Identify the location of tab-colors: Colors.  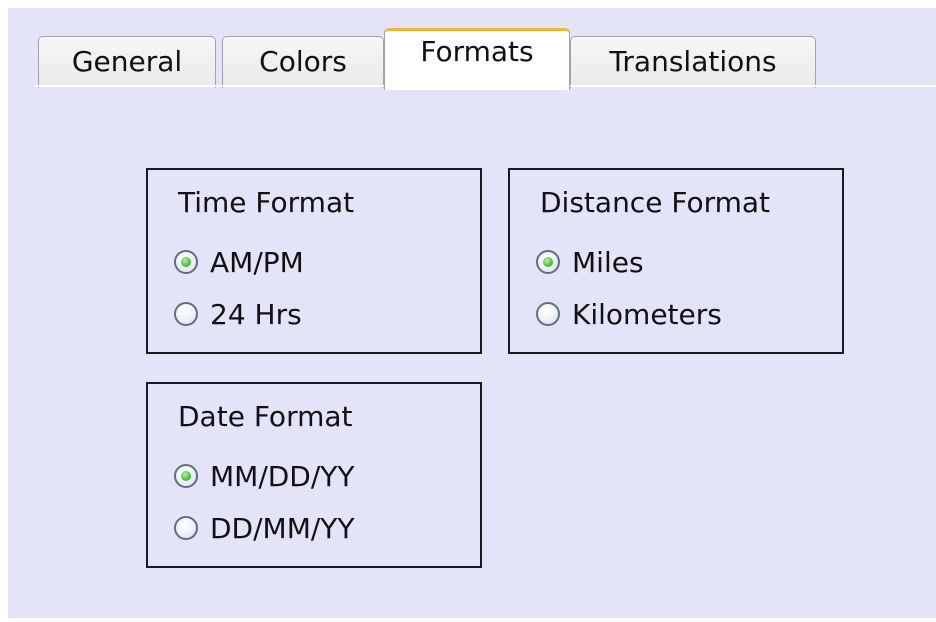
(303, 62).